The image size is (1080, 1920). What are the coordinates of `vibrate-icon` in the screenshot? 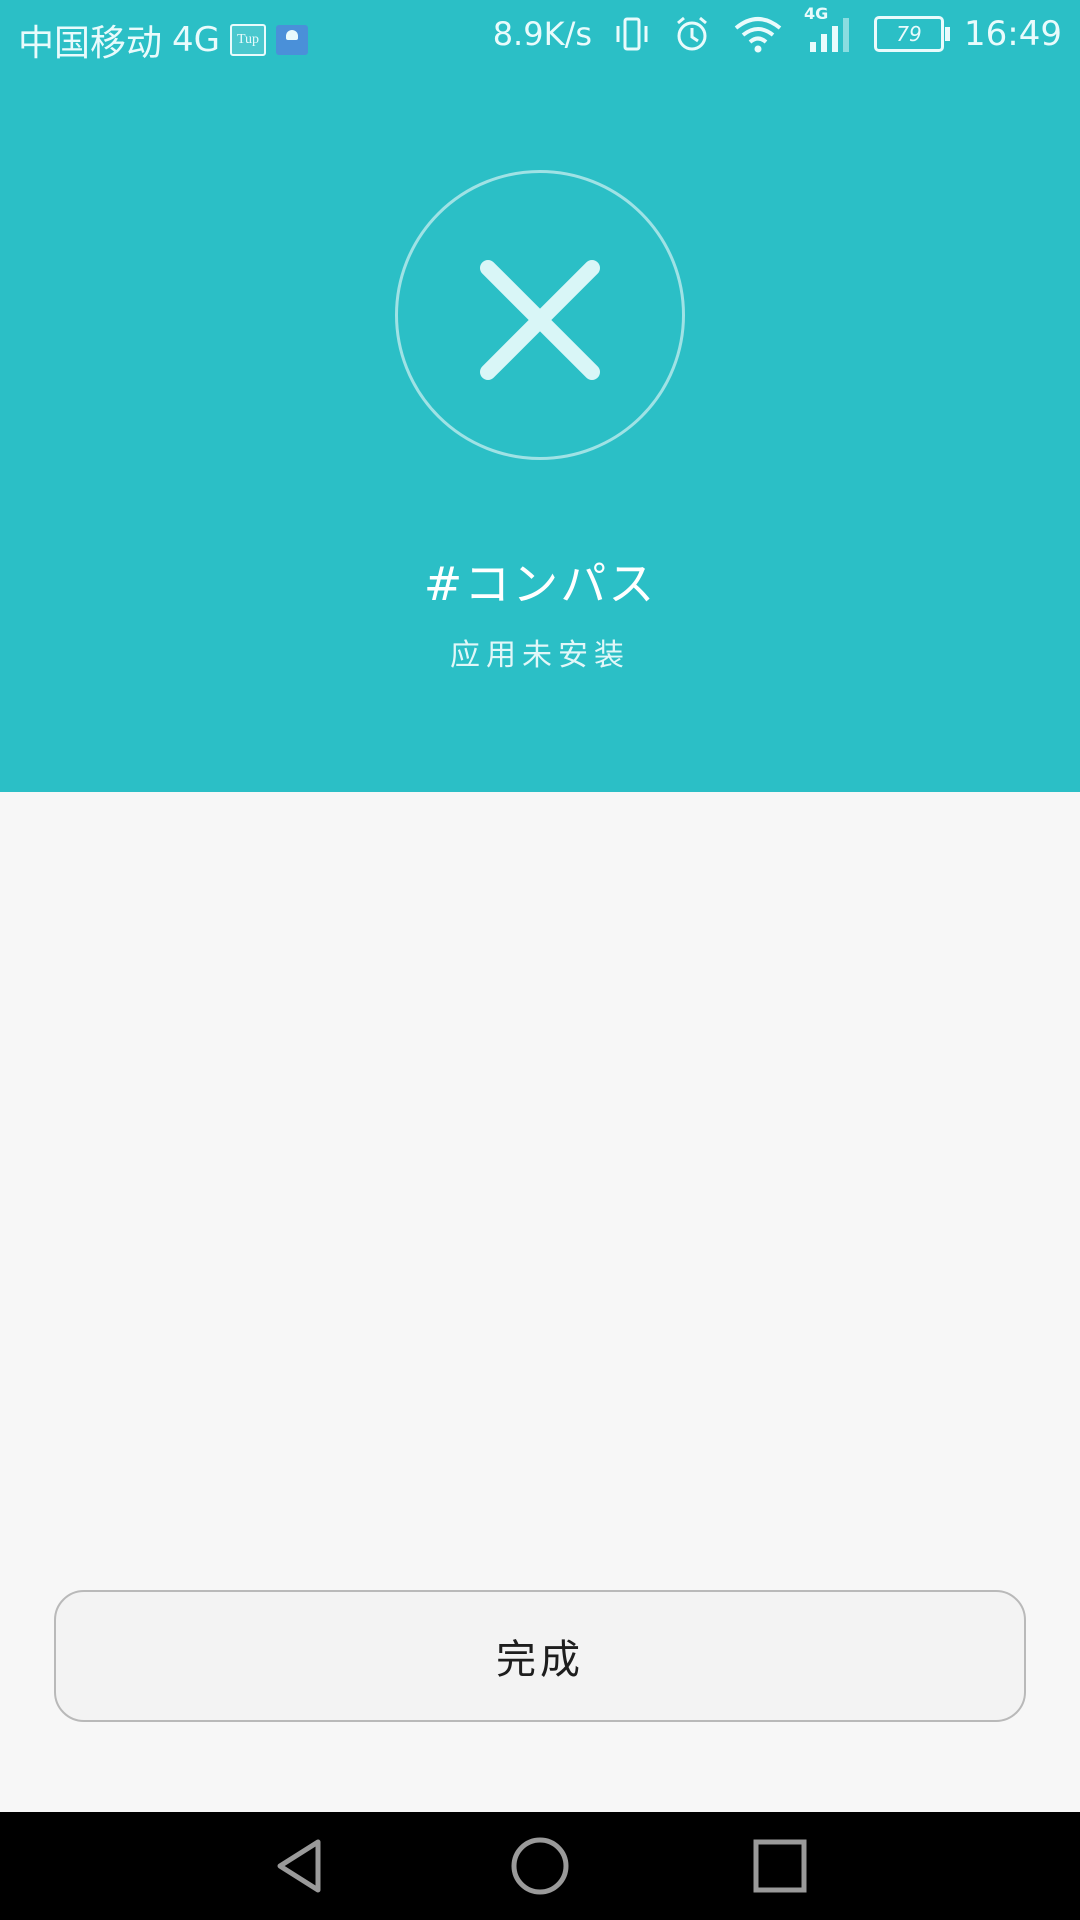 It's located at (632, 34).